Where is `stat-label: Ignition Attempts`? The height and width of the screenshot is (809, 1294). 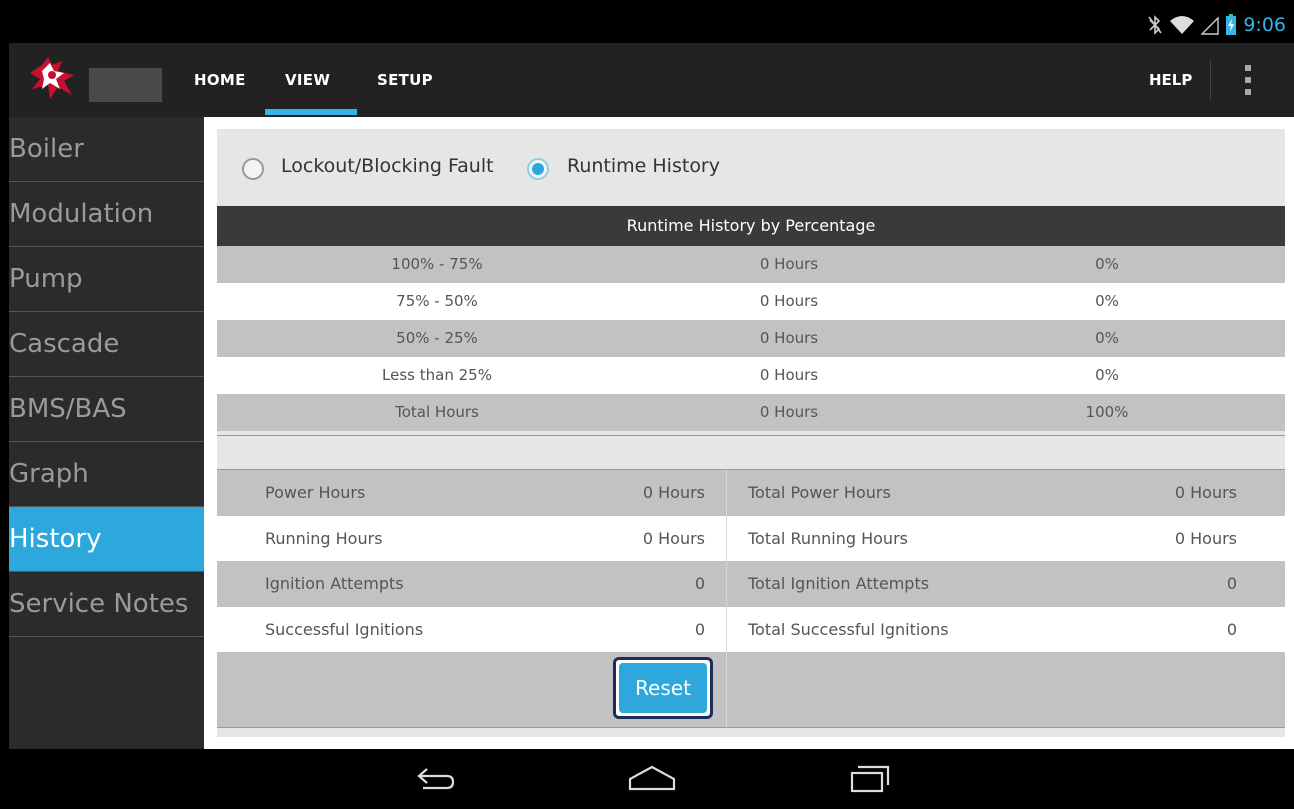 stat-label: Ignition Attempts is located at coordinates (334, 583).